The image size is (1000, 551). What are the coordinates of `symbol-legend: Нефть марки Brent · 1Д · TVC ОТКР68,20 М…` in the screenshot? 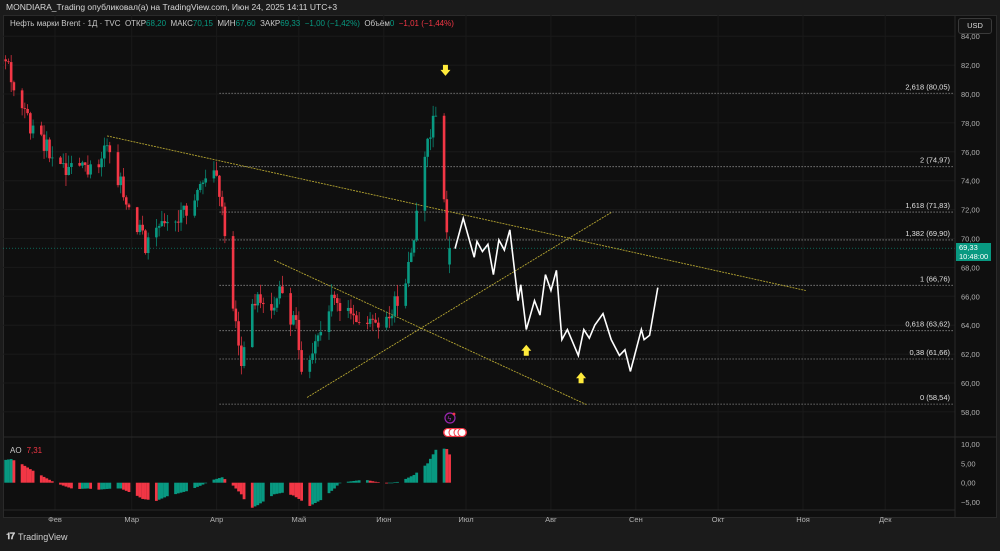 It's located at (232, 23).